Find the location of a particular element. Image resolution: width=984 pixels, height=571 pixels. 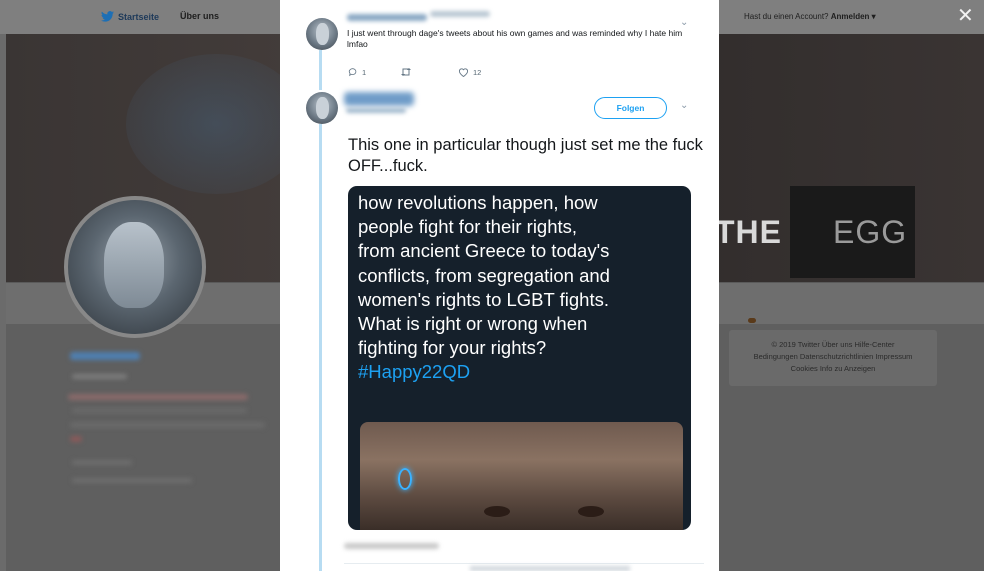

footer-line-1: © 2019 Twitter Über uns Hilfe-Center is located at coordinates (833, 344).